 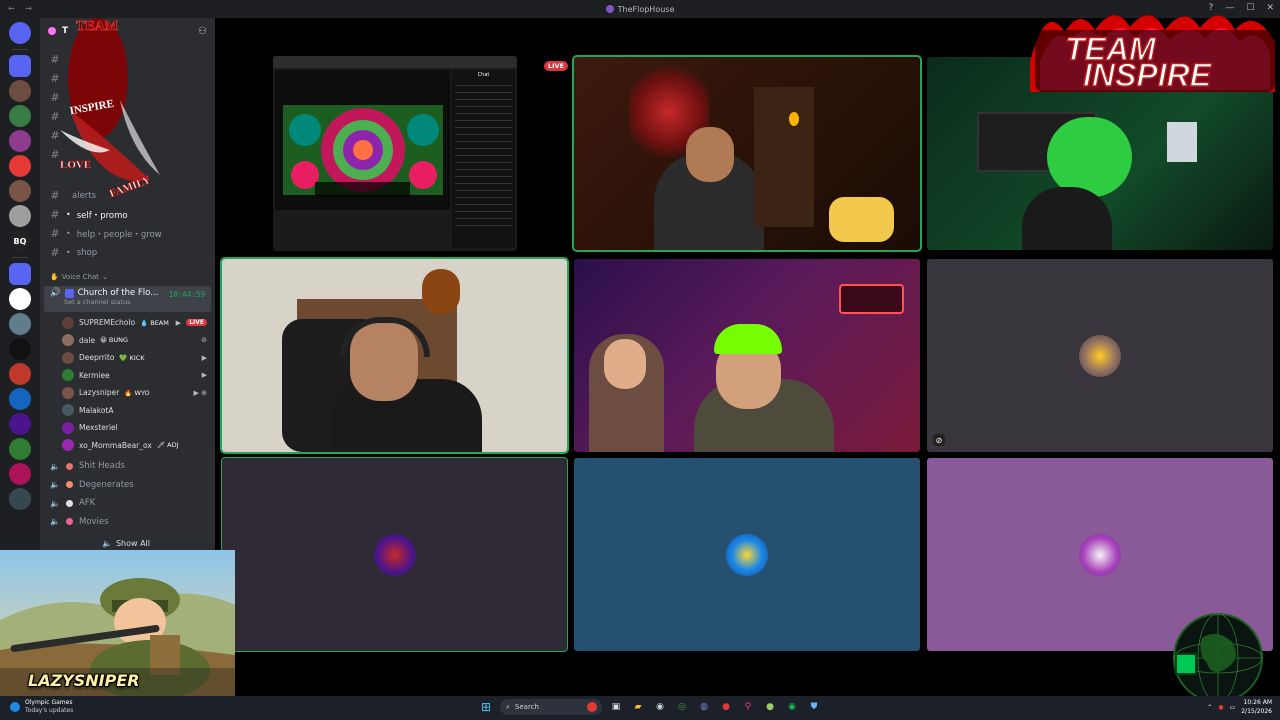 What do you see at coordinates (710, 154) in the screenshot?
I see `person-head` at bounding box center [710, 154].